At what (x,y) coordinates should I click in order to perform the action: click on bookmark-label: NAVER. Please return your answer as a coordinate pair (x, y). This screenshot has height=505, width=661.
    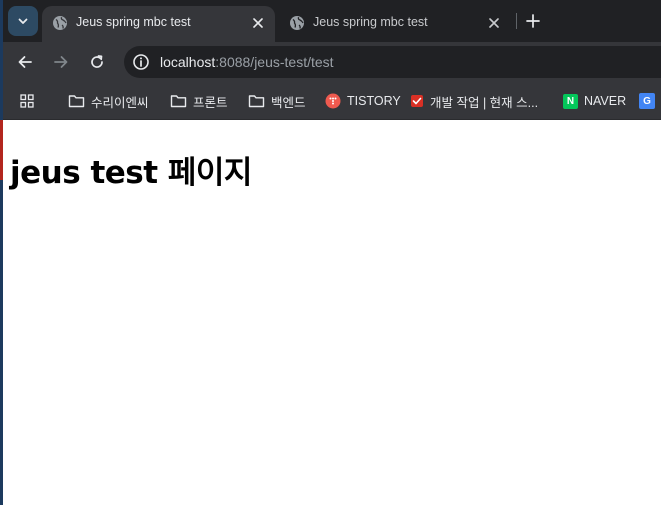
    Looking at the image, I should click on (605, 101).